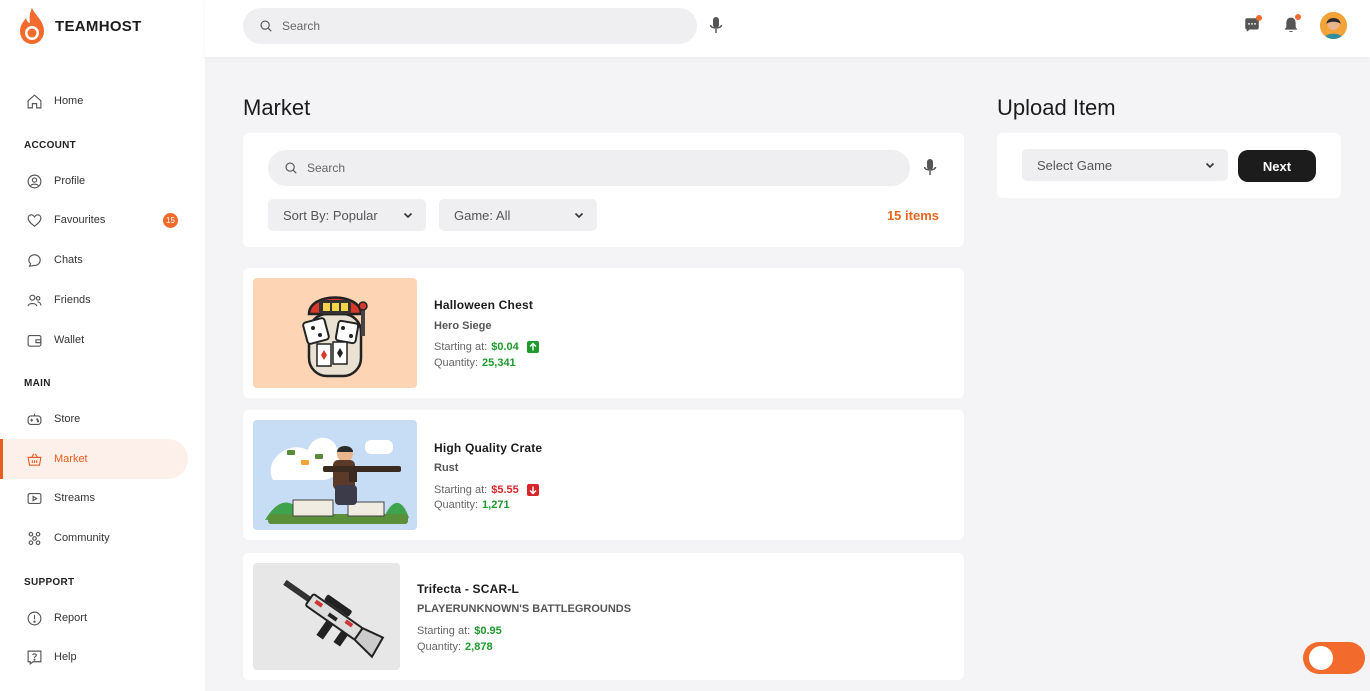 Image resolution: width=1370 pixels, height=691 pixels. I want to click on sidebar-item-label: Streams, so click(74, 498).